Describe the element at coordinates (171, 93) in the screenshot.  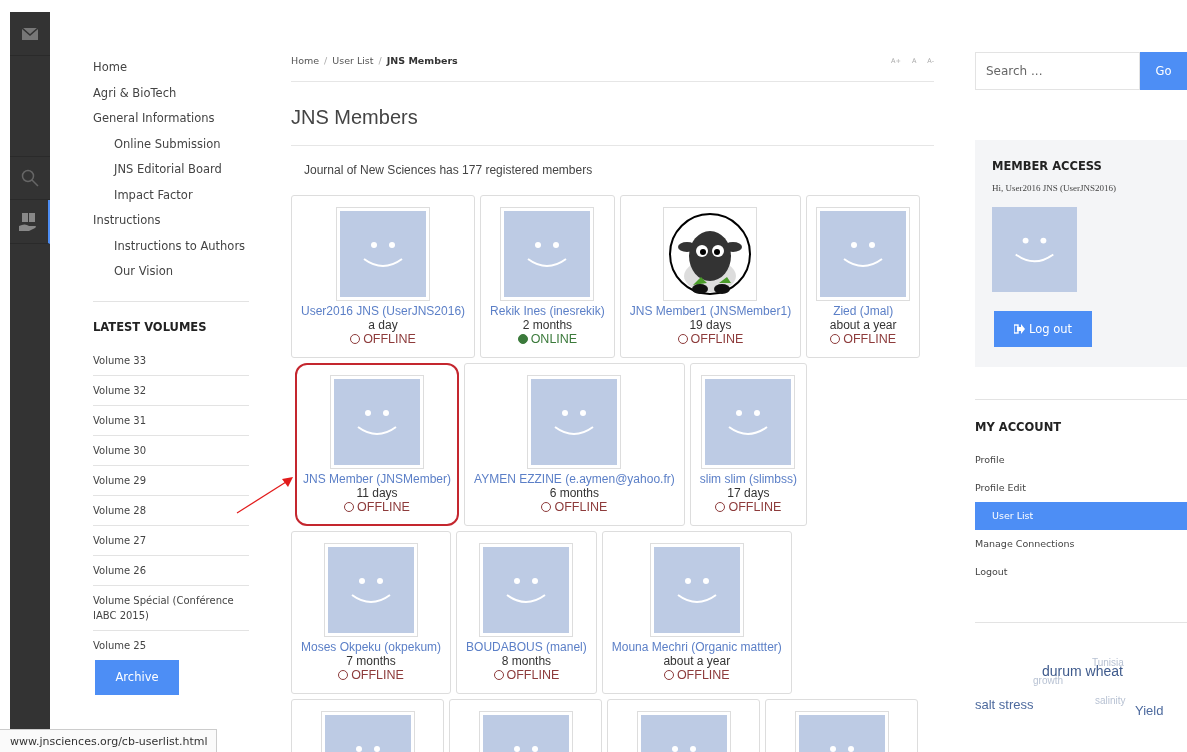
I see `nav-link: Agri & BioTech` at that location.